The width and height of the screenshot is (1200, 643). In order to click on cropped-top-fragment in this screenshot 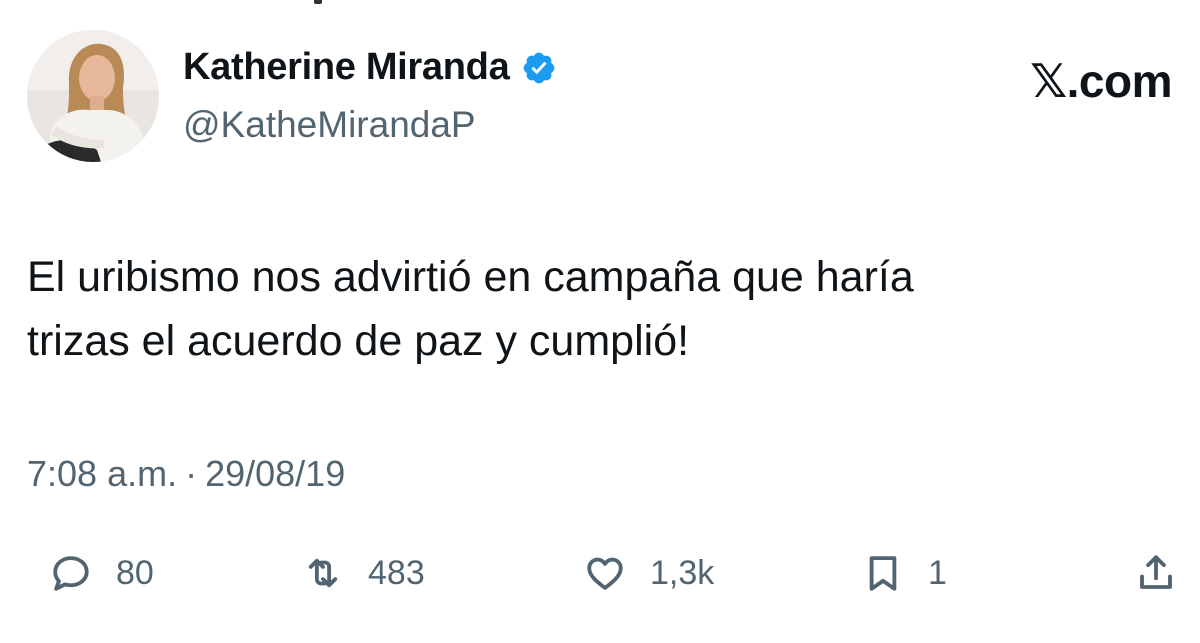, I will do `click(318, 2)`.